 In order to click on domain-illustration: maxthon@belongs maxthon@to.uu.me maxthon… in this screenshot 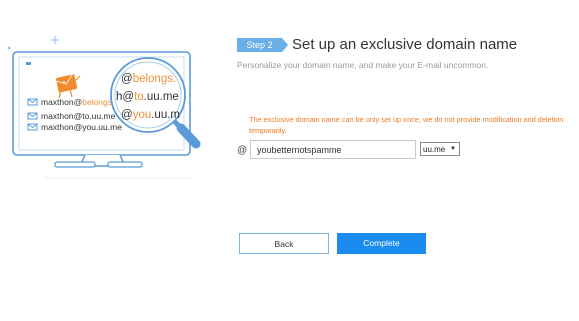, I will do `click(104, 107)`.